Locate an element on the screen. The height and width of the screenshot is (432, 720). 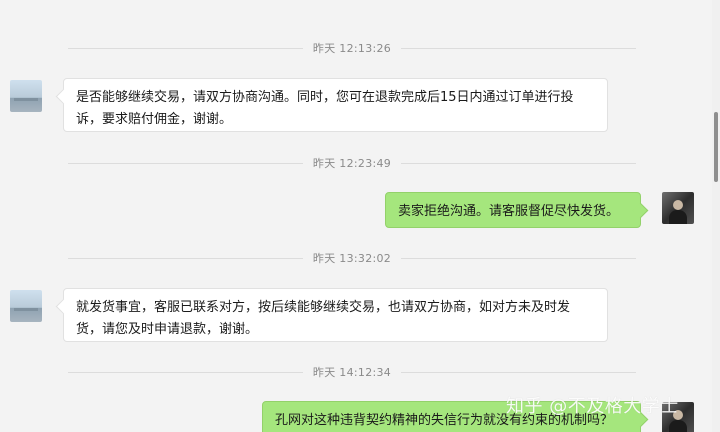
scrollbar-thumb is located at coordinates (716, 147).